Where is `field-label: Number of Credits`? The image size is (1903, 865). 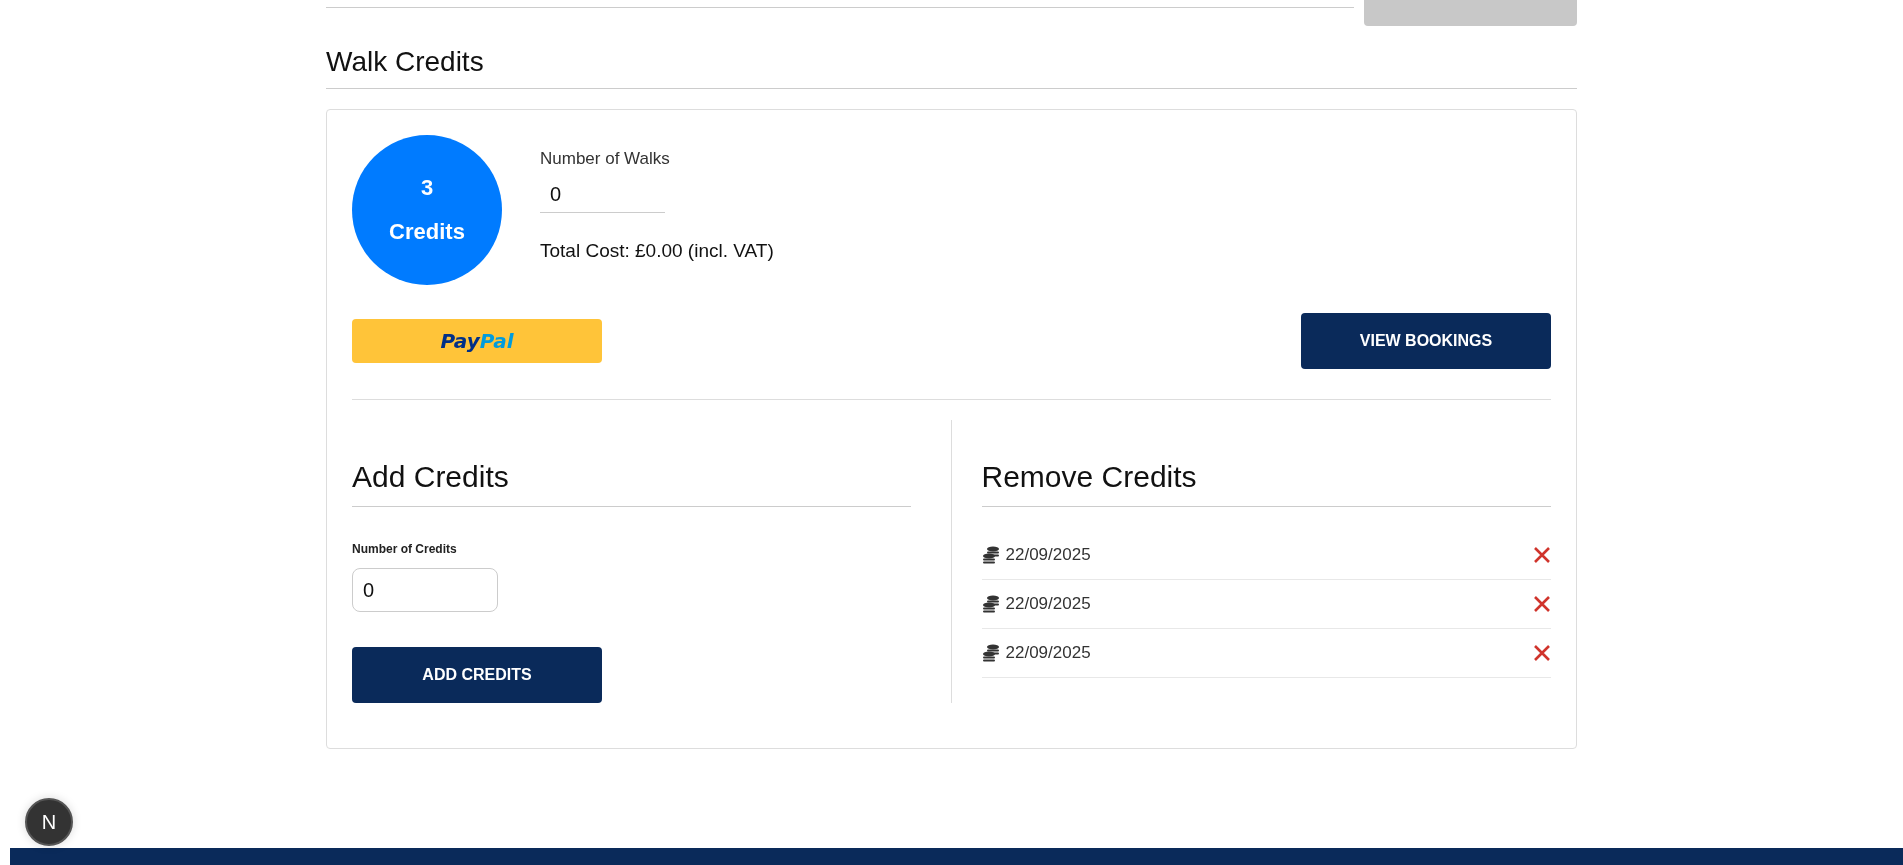
field-label: Number of Credits is located at coordinates (405, 549).